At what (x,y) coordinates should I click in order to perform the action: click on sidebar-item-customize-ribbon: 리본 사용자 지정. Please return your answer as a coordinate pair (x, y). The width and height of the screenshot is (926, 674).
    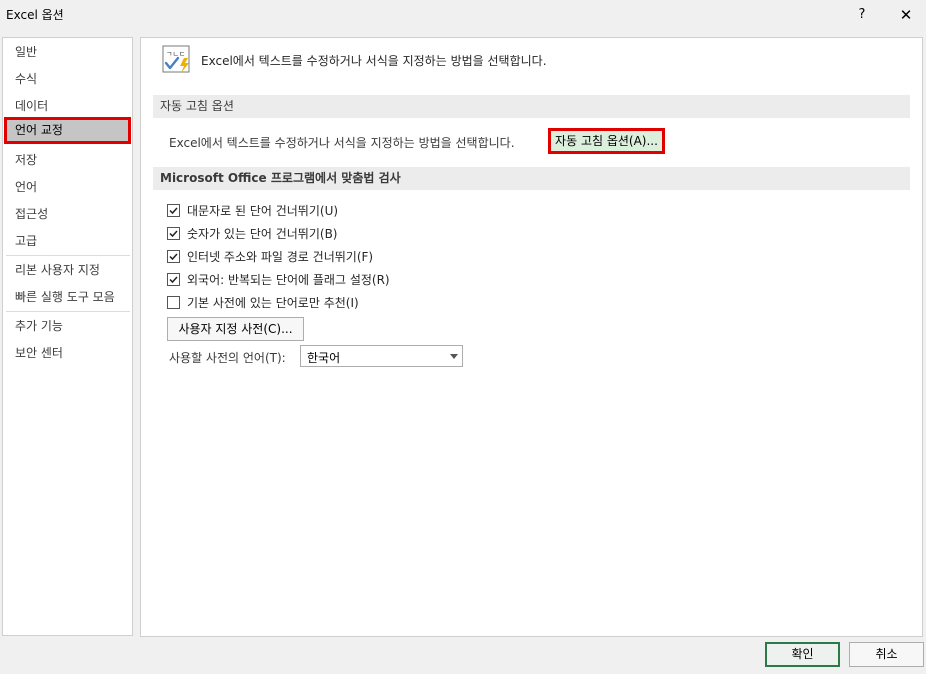
    Looking at the image, I should click on (67, 270).